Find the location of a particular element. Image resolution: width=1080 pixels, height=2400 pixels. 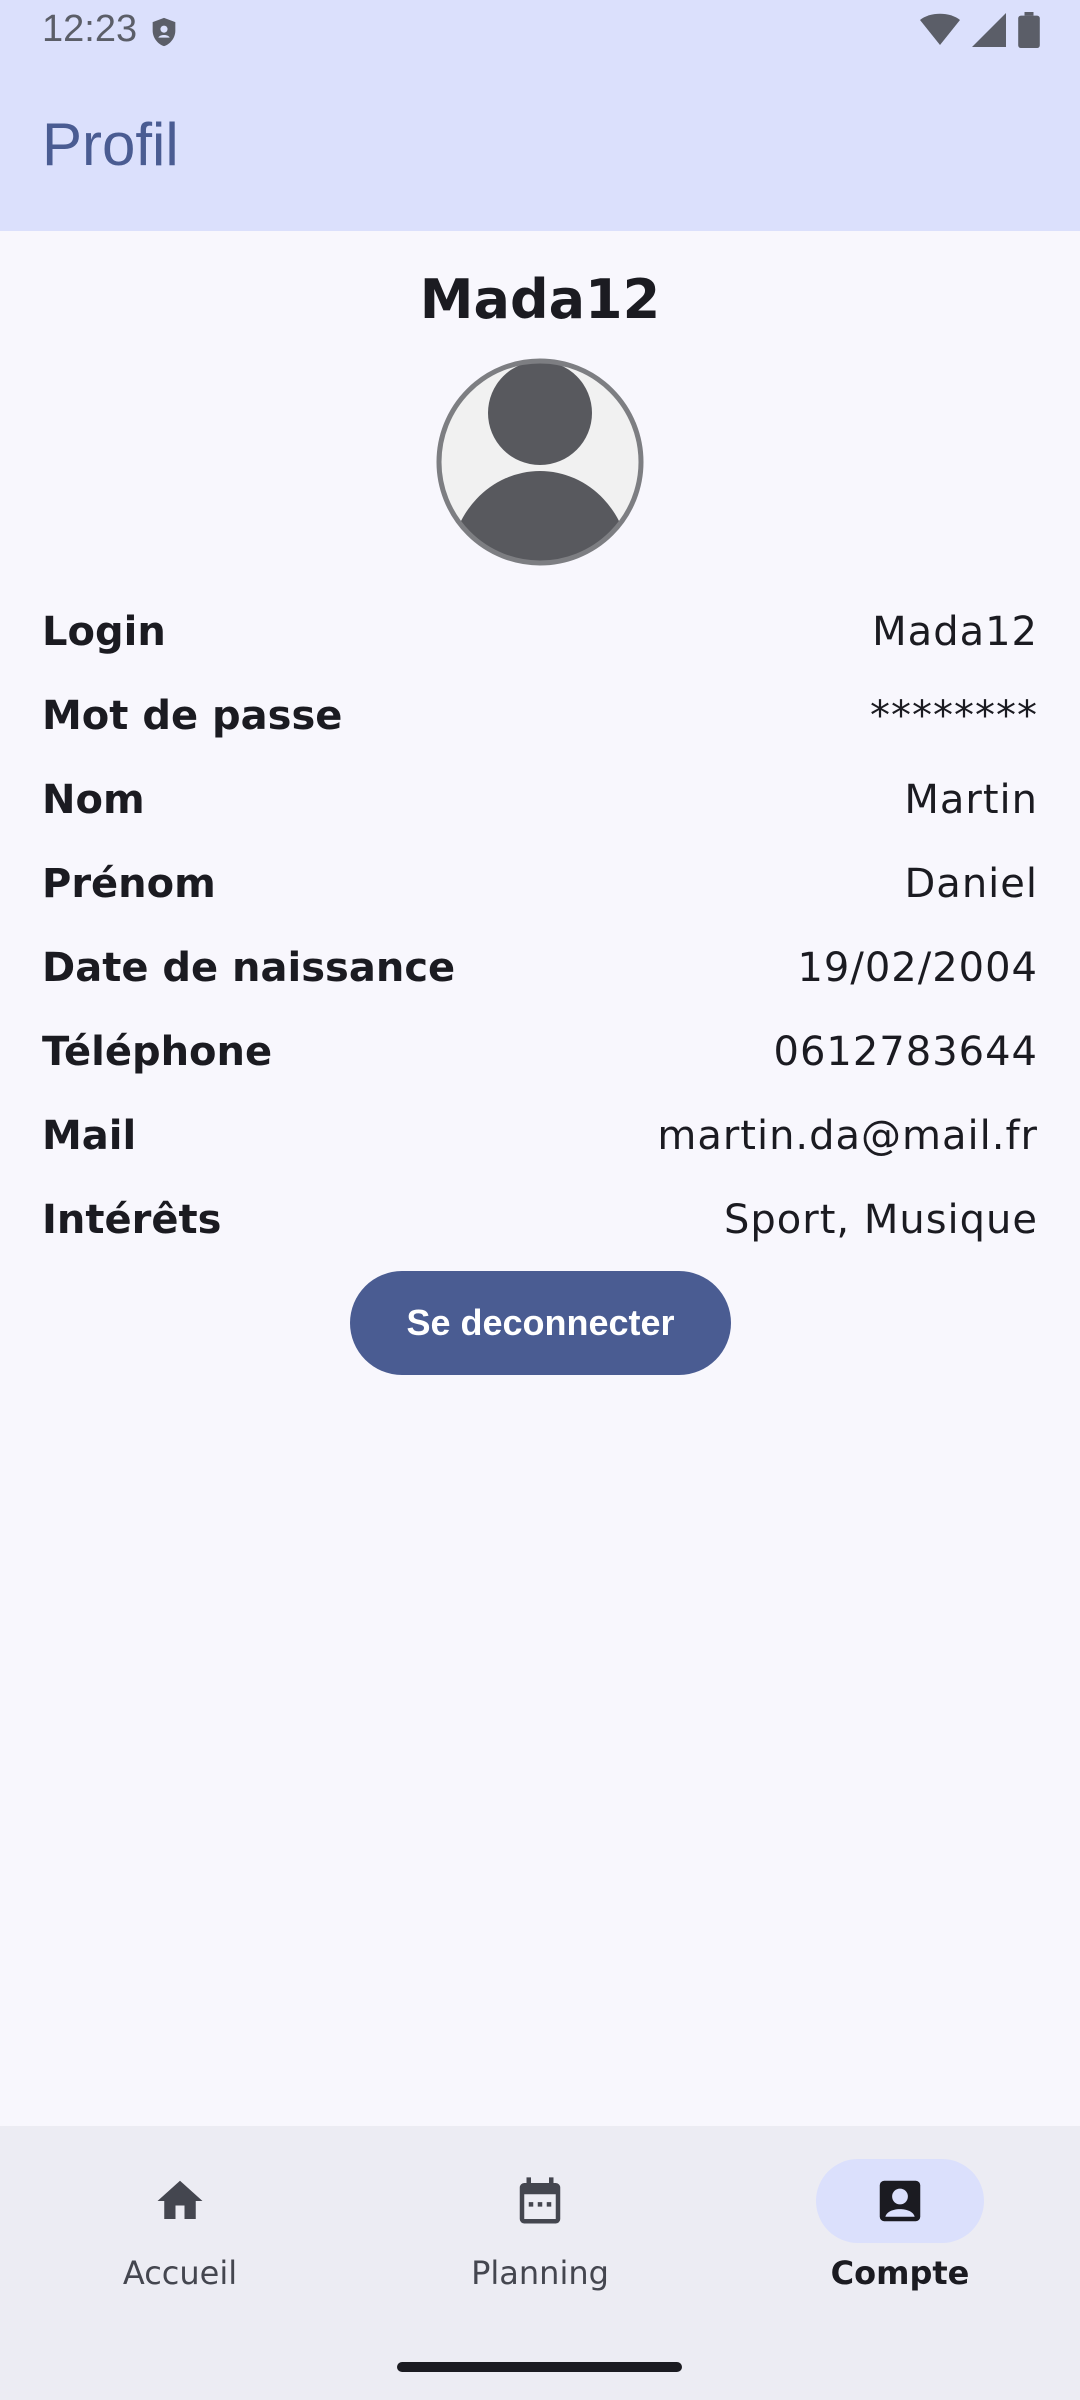

field-row-login: Login Mada12 is located at coordinates (540, 632).